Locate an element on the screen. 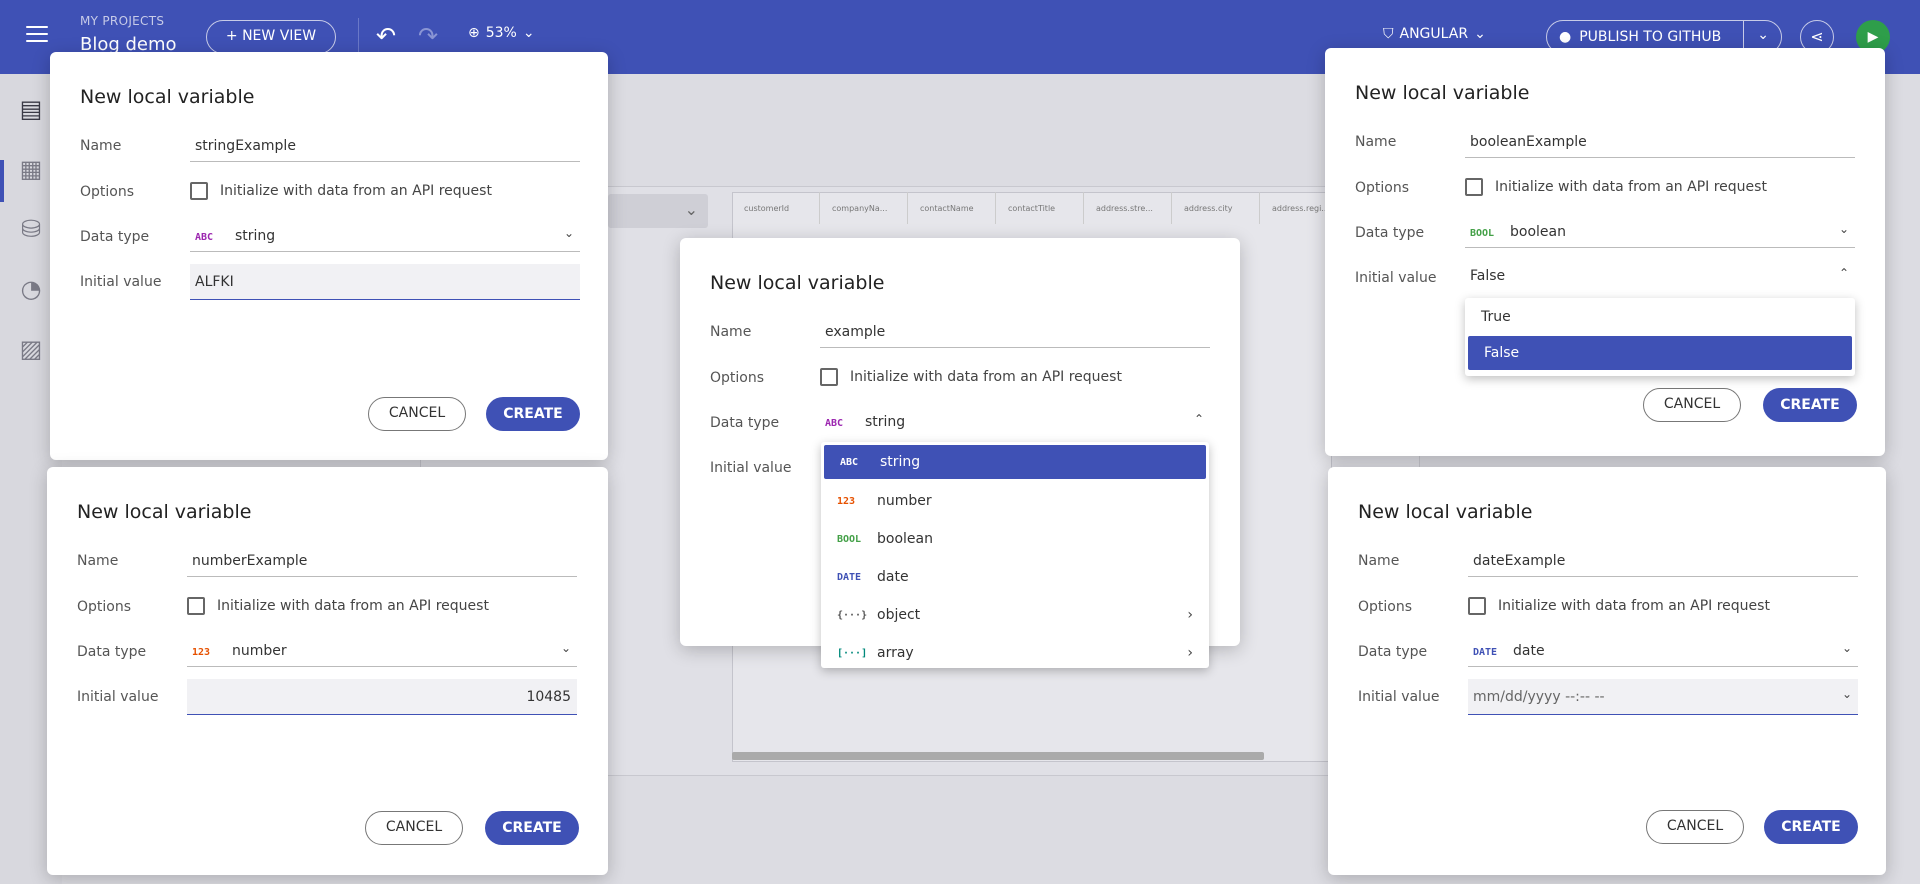 The height and width of the screenshot is (884, 1920). name-field: stringExample is located at coordinates (385, 146).